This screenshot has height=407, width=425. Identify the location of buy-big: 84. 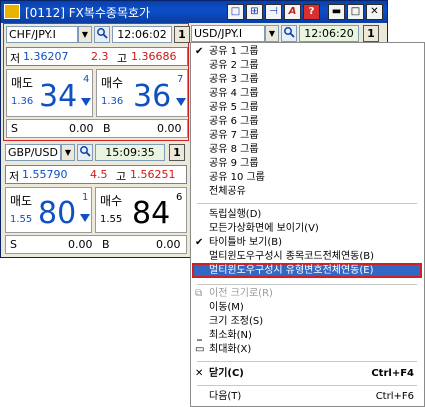
(151, 213).